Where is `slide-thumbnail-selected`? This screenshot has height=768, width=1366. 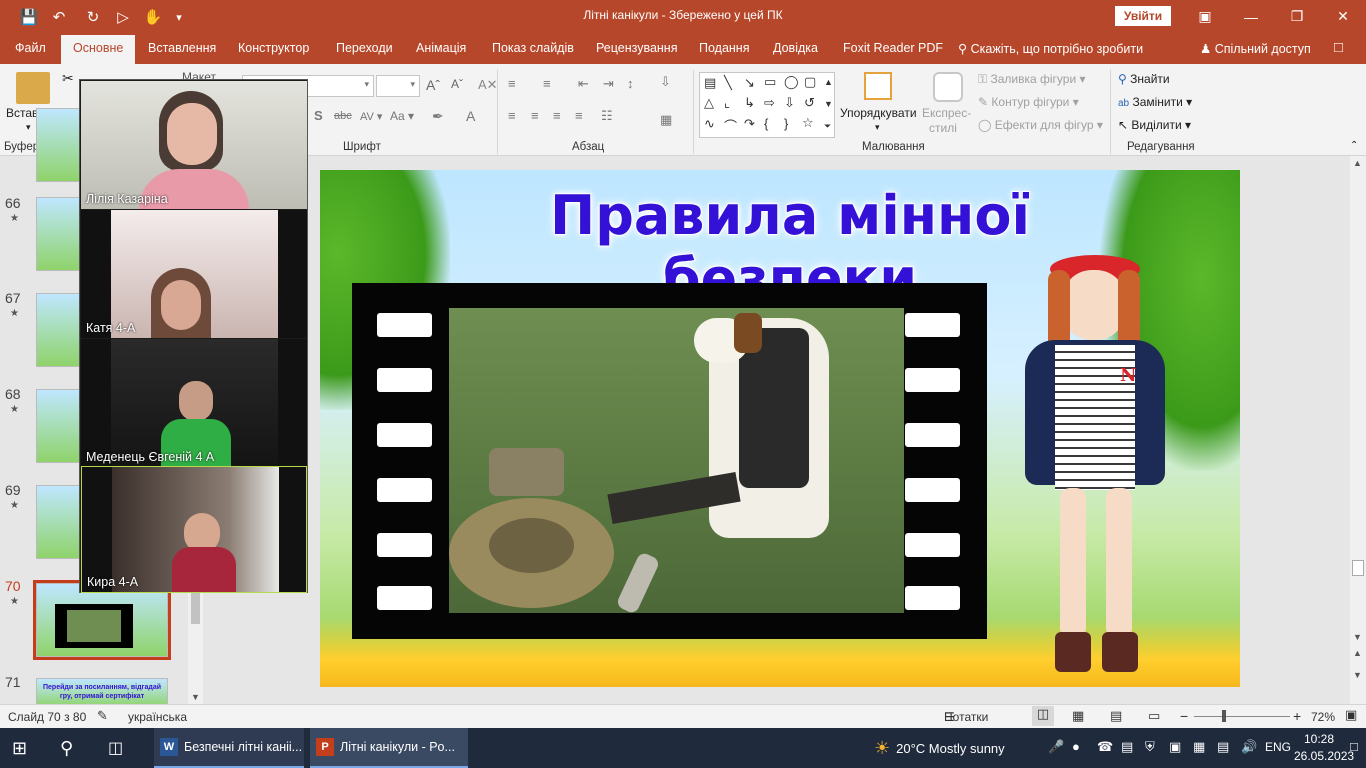 slide-thumbnail-selected is located at coordinates (102, 620).